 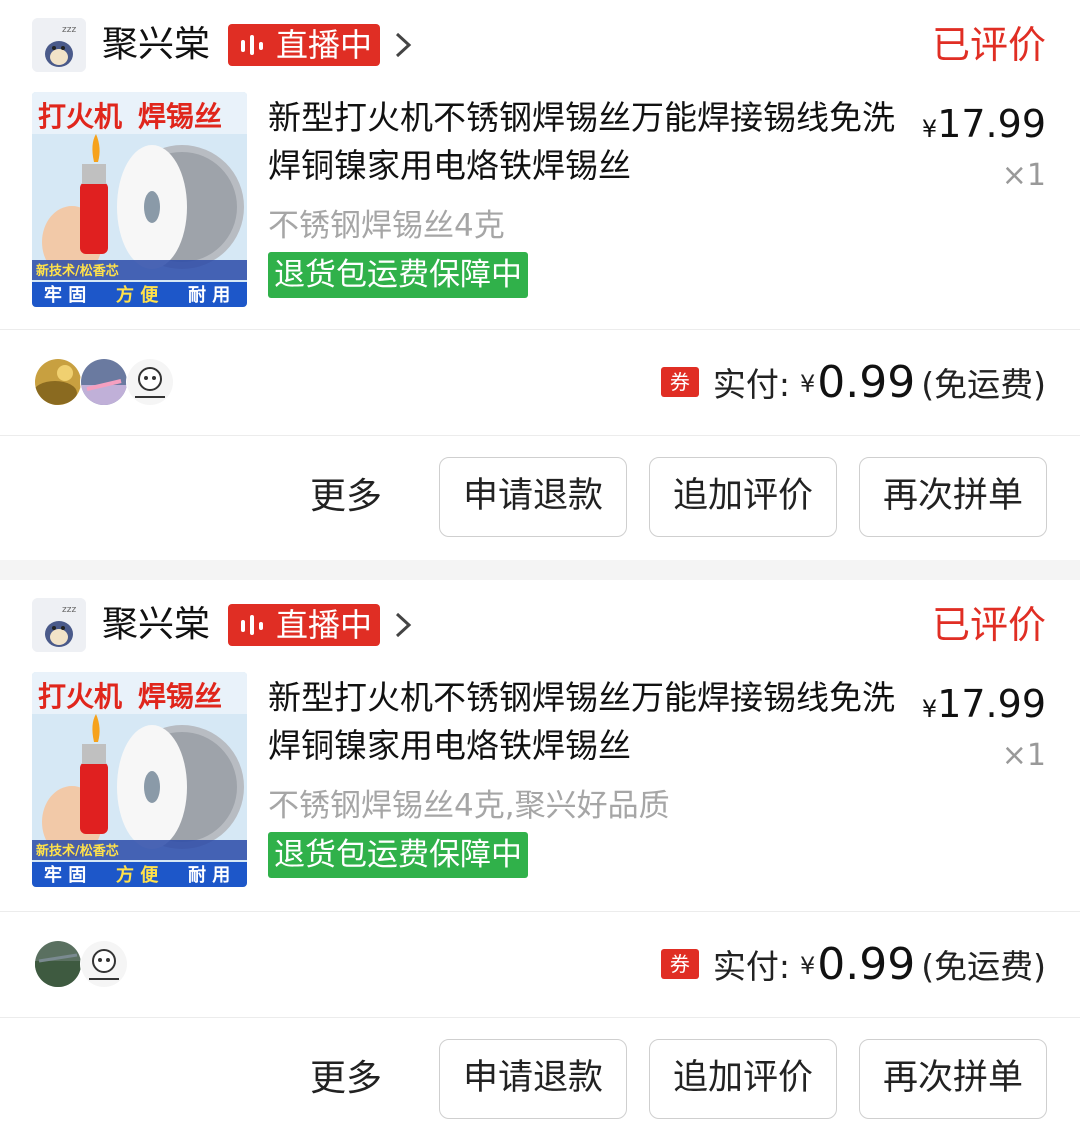 I want to click on product-spec: 不锈钢焊锡丝4克, so click(x=386, y=226).